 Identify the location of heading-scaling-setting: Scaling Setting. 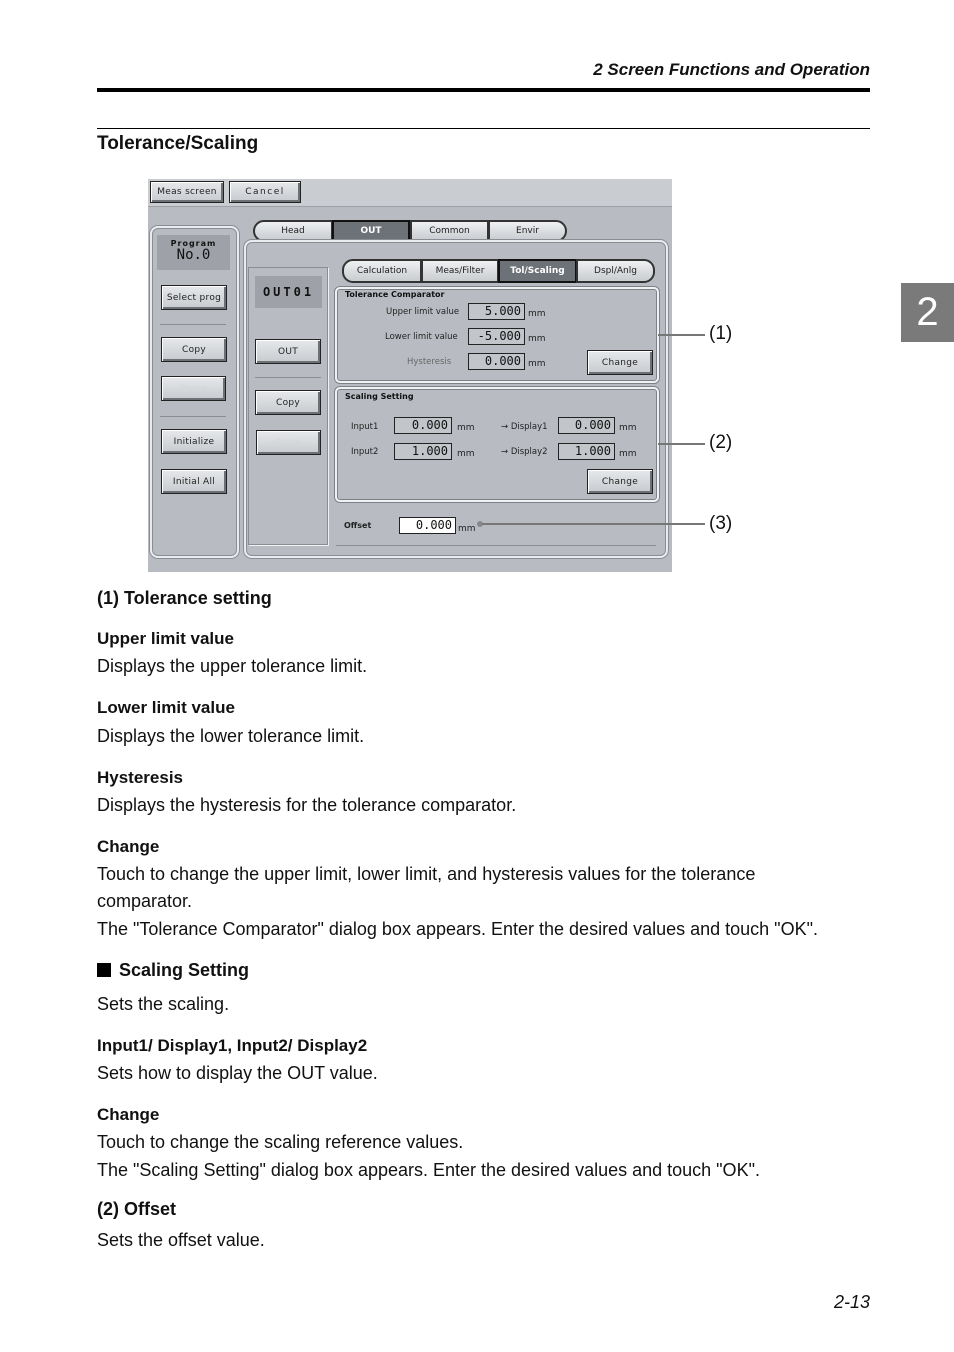
(173, 970).